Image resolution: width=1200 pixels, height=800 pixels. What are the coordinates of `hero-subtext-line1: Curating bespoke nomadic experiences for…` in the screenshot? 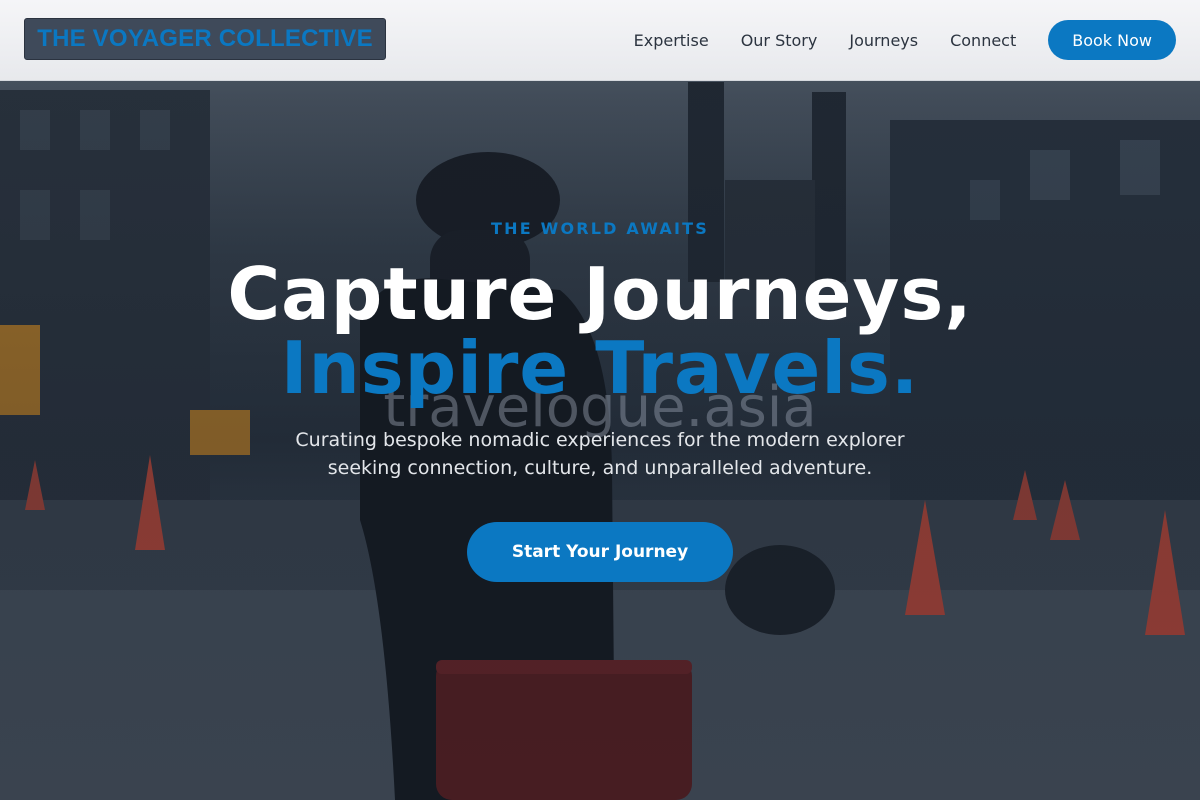 It's located at (600, 440).